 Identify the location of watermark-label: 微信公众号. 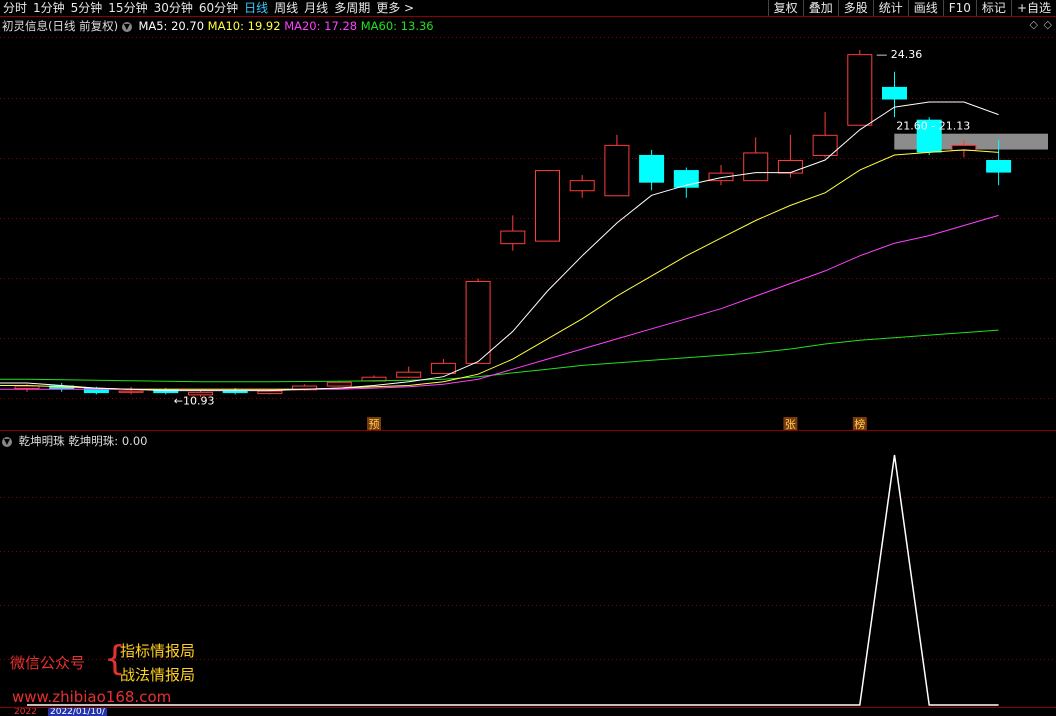
(48, 663).